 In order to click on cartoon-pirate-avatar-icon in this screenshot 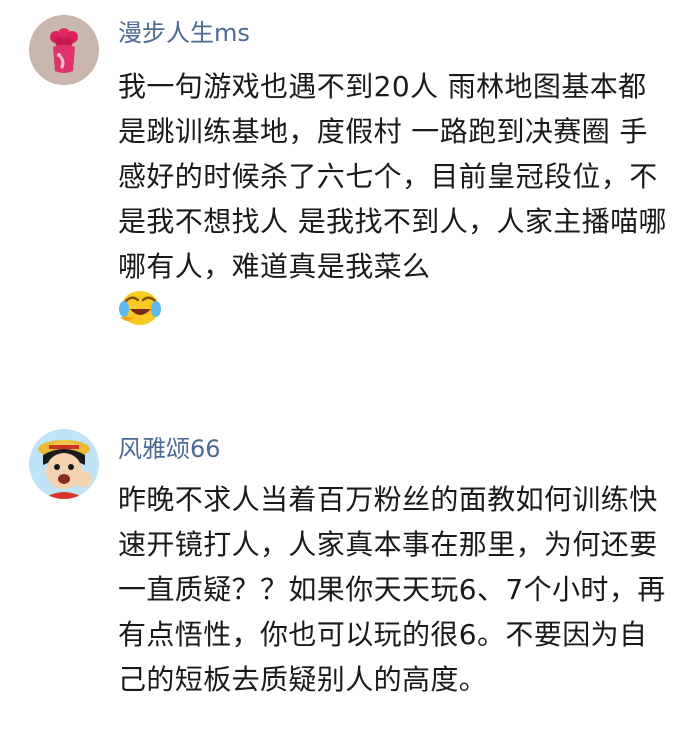, I will do `click(64, 464)`.